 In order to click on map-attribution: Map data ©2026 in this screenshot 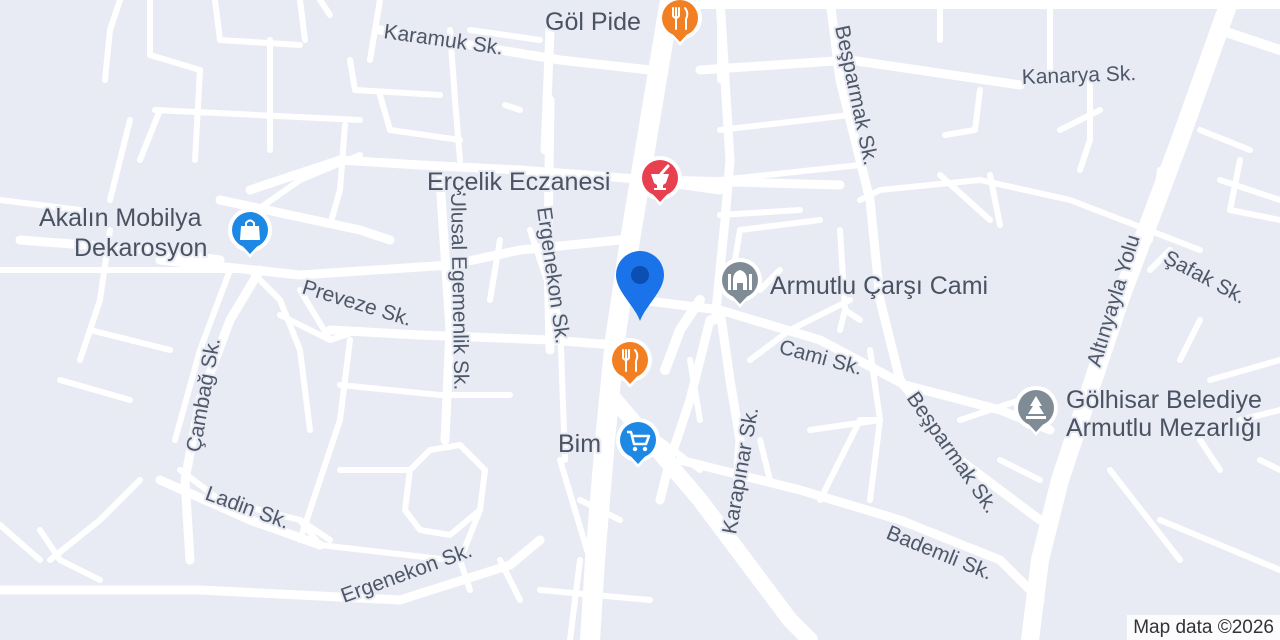, I will do `click(1203, 627)`.